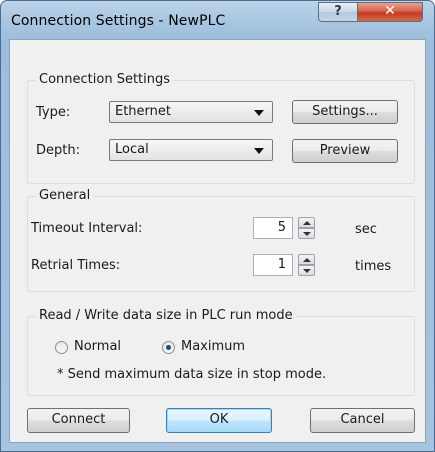 This screenshot has width=435, height=452. I want to click on general-group-label: General, so click(65, 195).